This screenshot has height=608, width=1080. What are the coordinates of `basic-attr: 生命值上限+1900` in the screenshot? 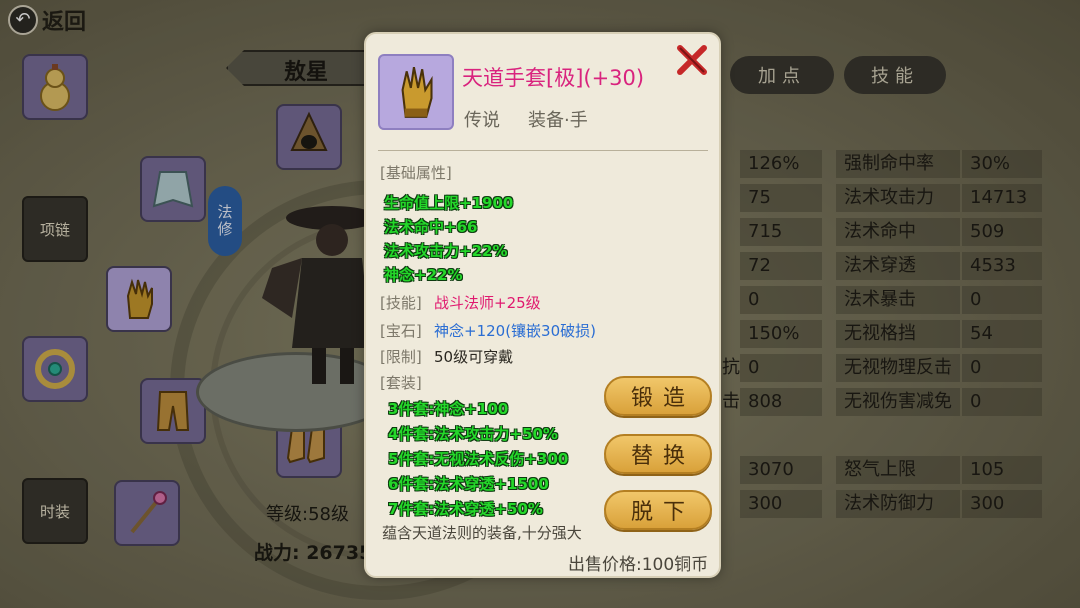 It's located at (449, 203).